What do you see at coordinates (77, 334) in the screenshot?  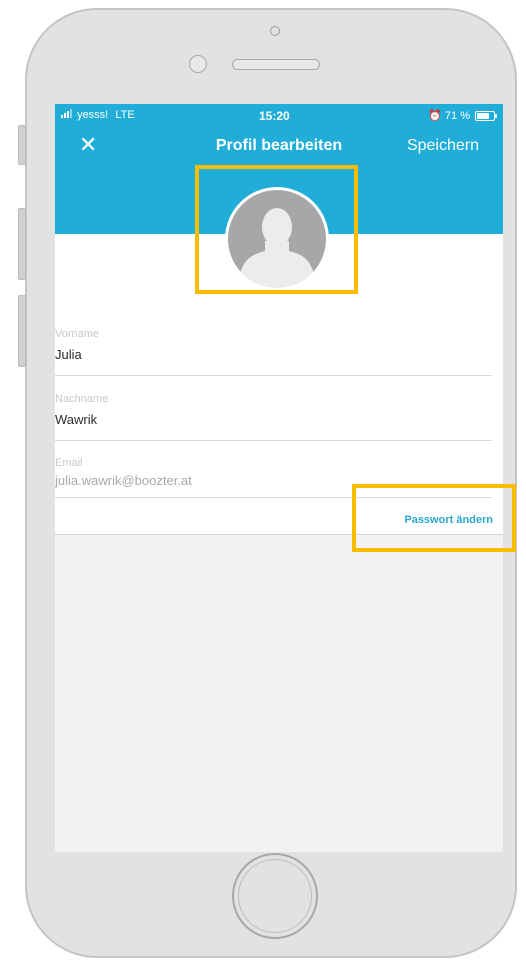 I see `first-name-label: Vorname` at bounding box center [77, 334].